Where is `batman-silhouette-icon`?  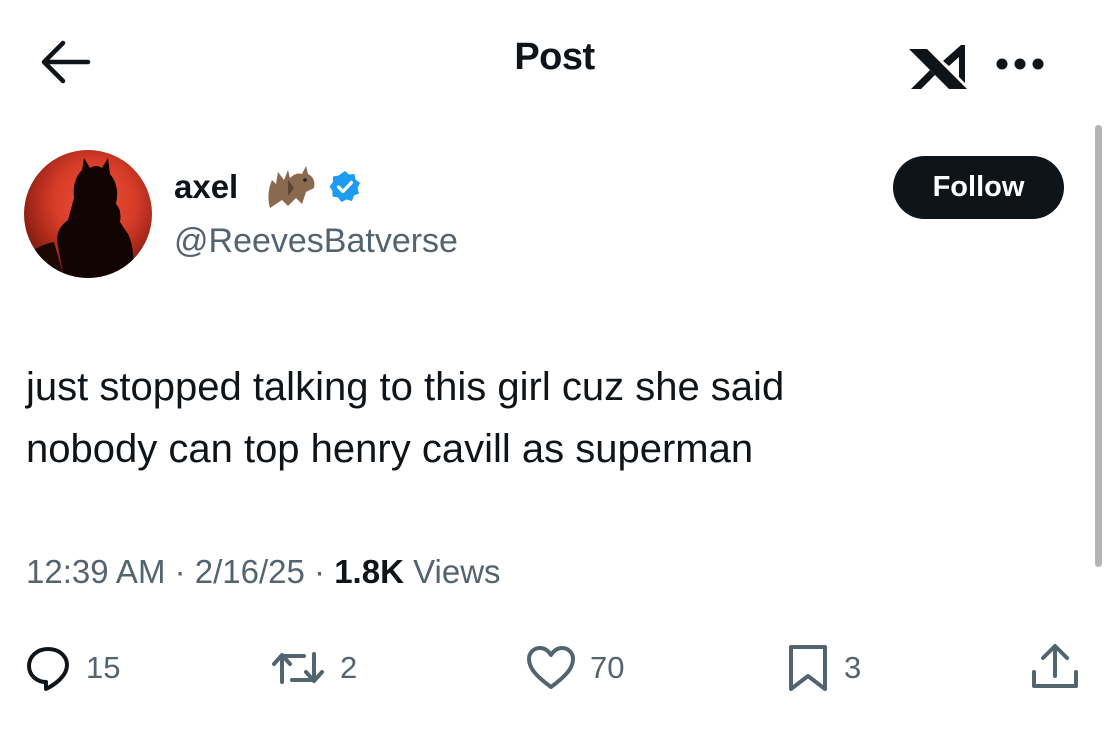
batman-silhouette-icon is located at coordinates (79, 218).